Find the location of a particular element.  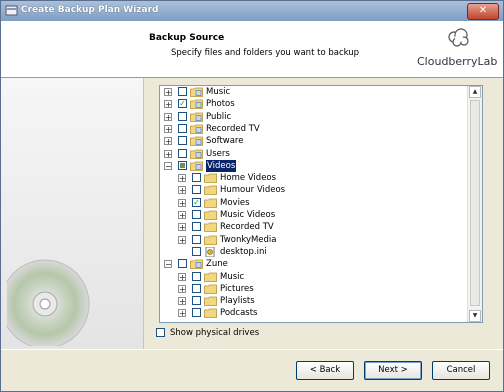

scroll-down-icon: ▼ is located at coordinates (475, 316).